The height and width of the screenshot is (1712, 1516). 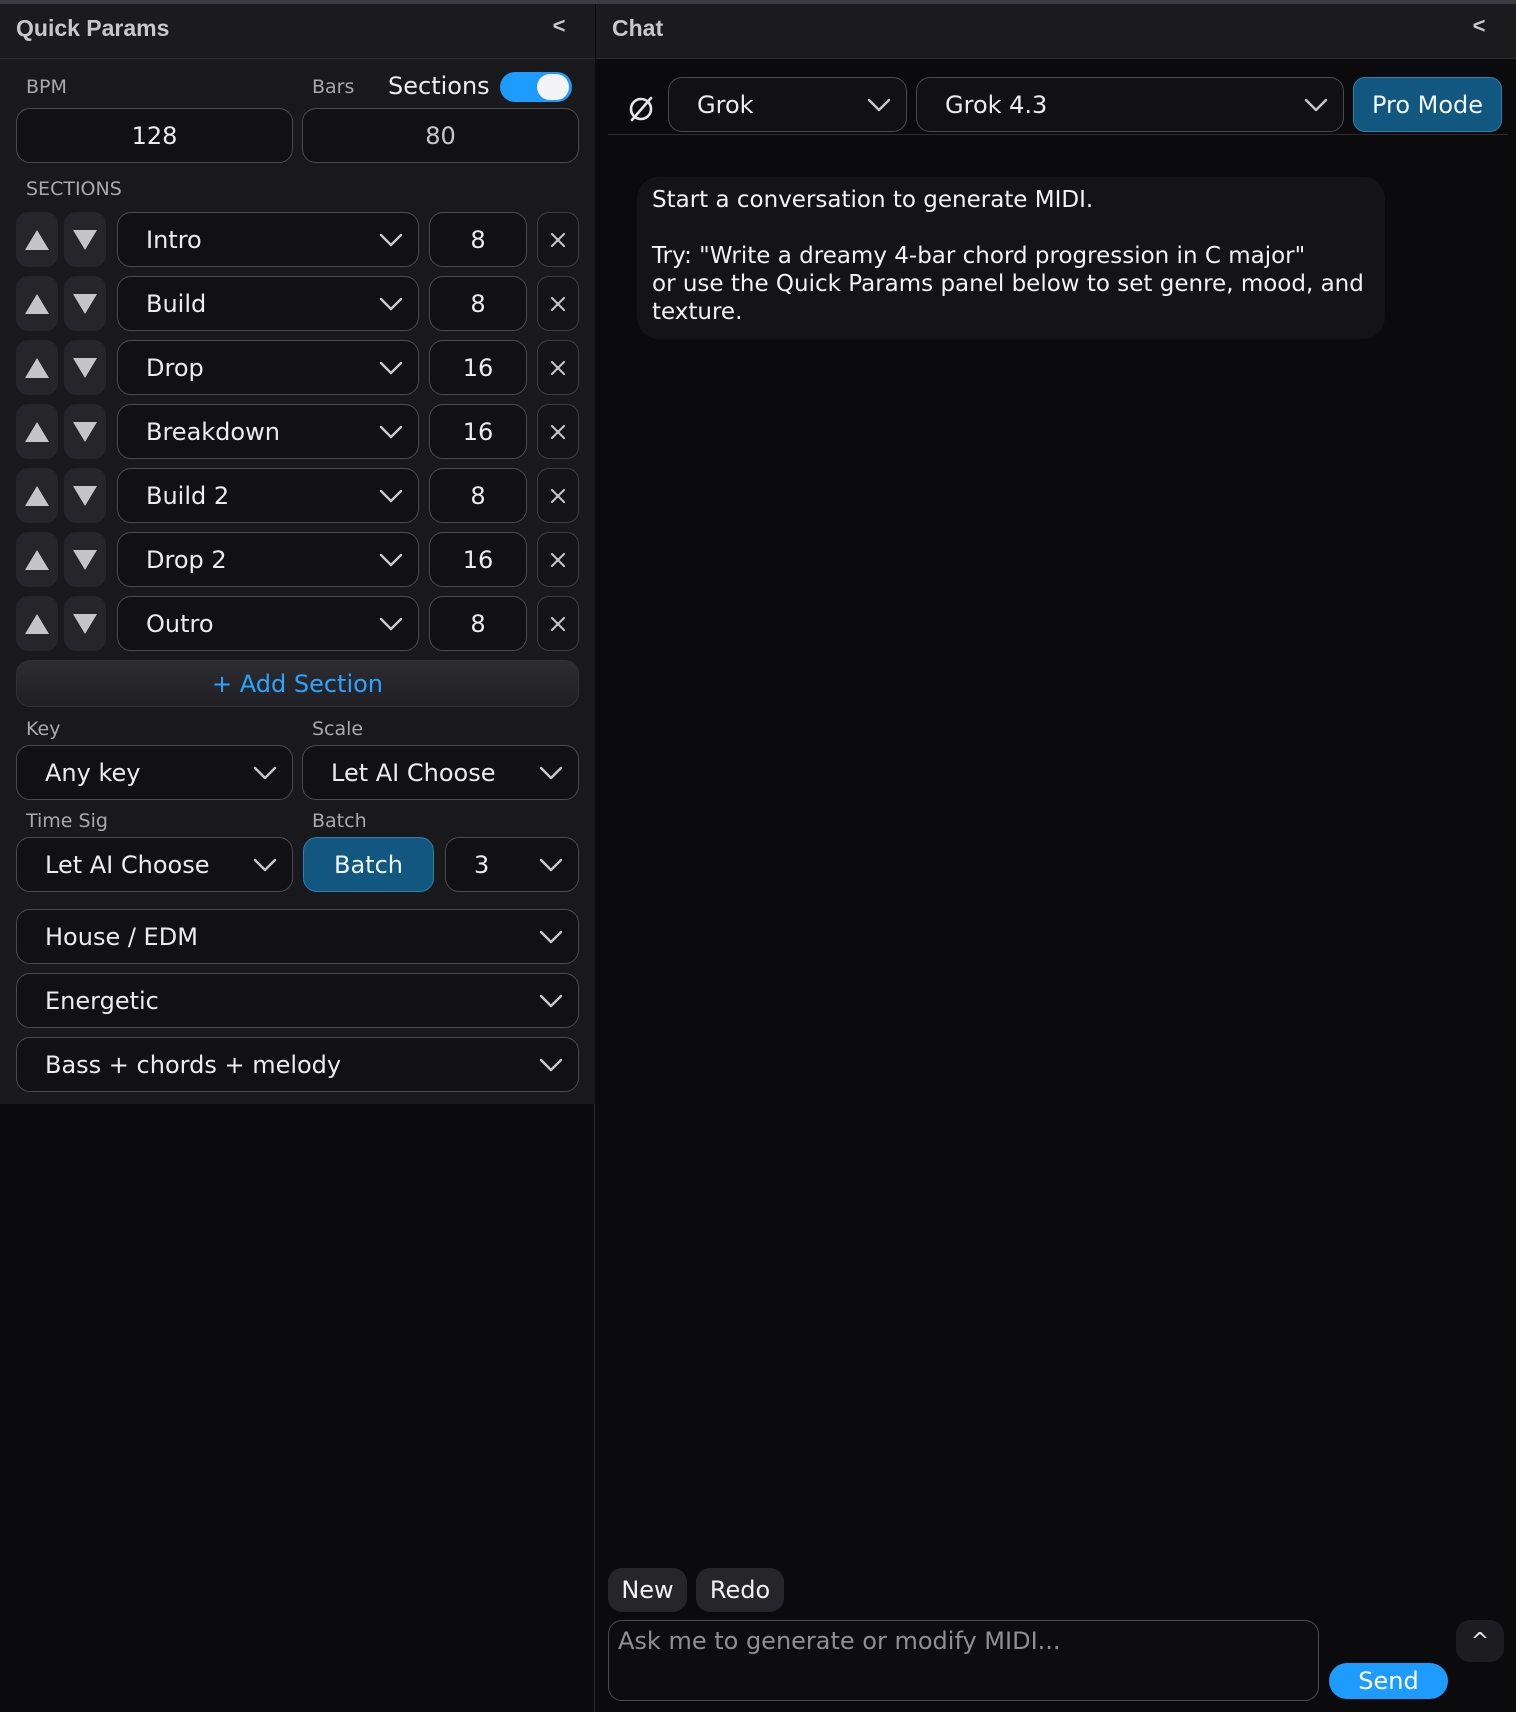 What do you see at coordinates (638, 28) in the screenshot?
I see `chat-title: Chat` at bounding box center [638, 28].